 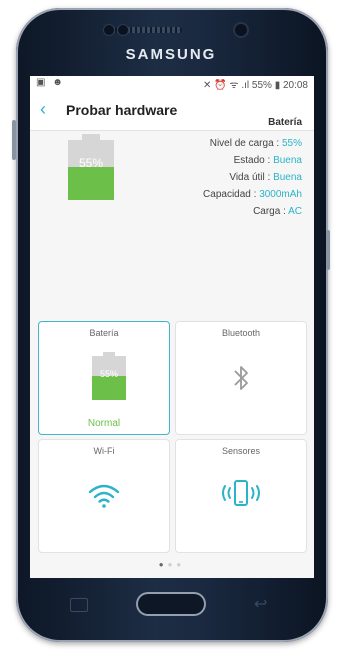 I want to click on bluetooth-icon, so click(x=241, y=378).